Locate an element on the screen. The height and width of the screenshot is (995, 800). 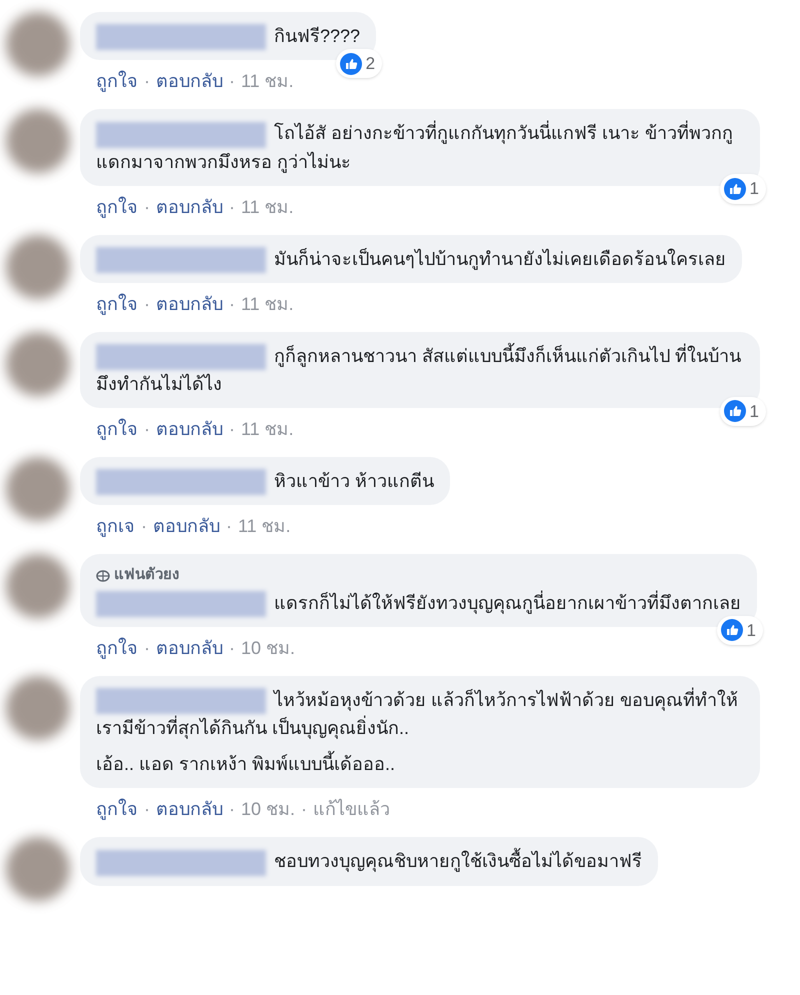
fan-label: แฟนตัวยง is located at coordinates (146, 575).